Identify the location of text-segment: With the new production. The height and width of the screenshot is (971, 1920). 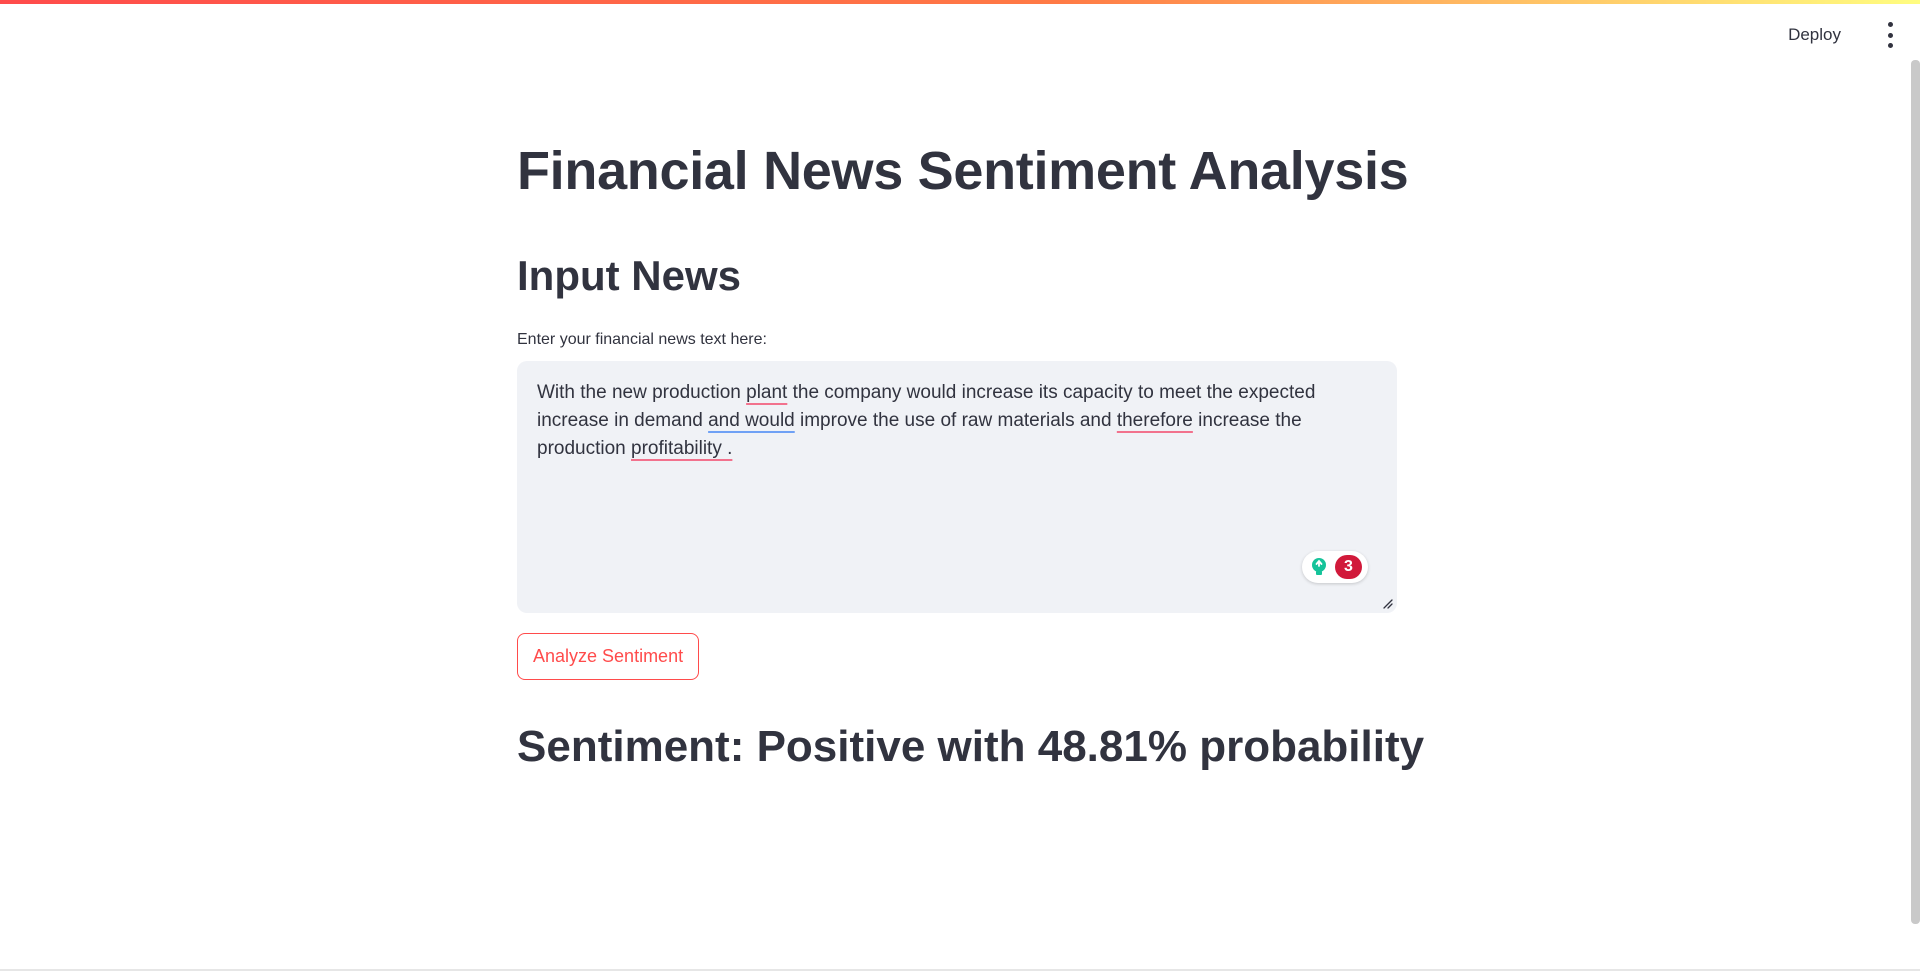
(642, 392).